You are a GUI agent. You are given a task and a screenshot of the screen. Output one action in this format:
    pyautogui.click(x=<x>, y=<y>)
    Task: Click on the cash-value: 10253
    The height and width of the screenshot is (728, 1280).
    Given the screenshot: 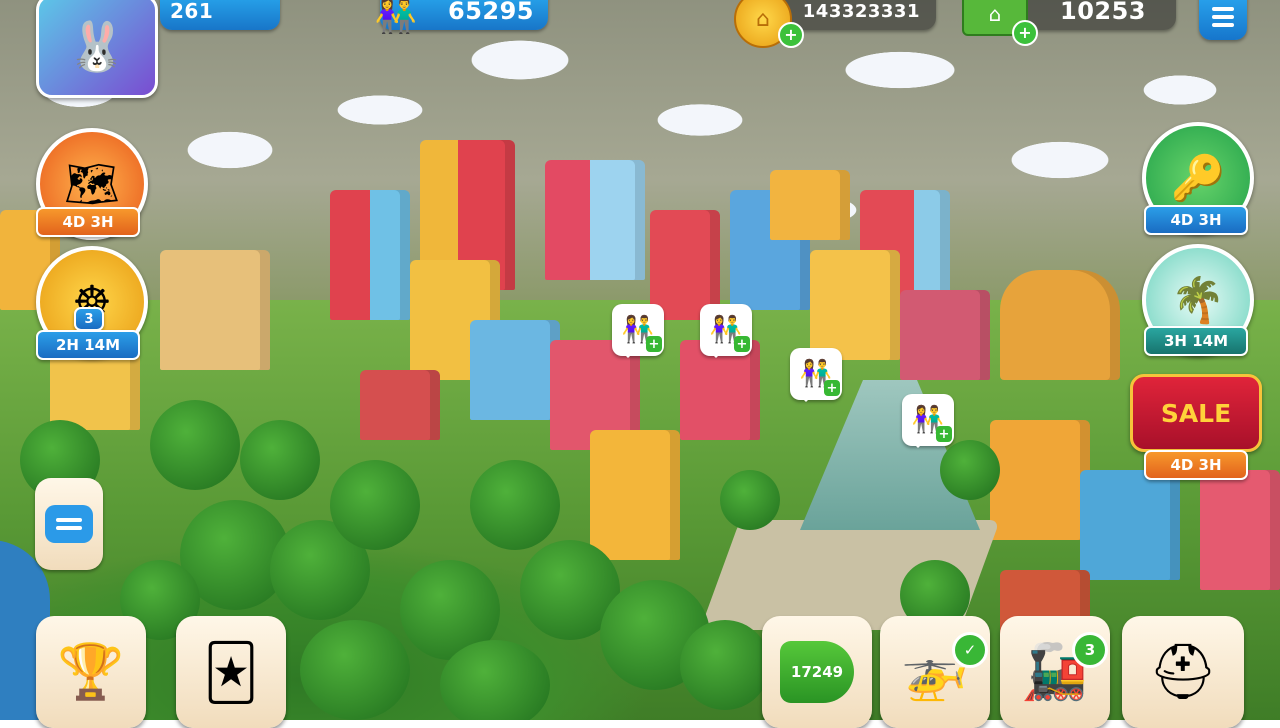 What is the action you would take?
    pyautogui.click(x=1103, y=12)
    